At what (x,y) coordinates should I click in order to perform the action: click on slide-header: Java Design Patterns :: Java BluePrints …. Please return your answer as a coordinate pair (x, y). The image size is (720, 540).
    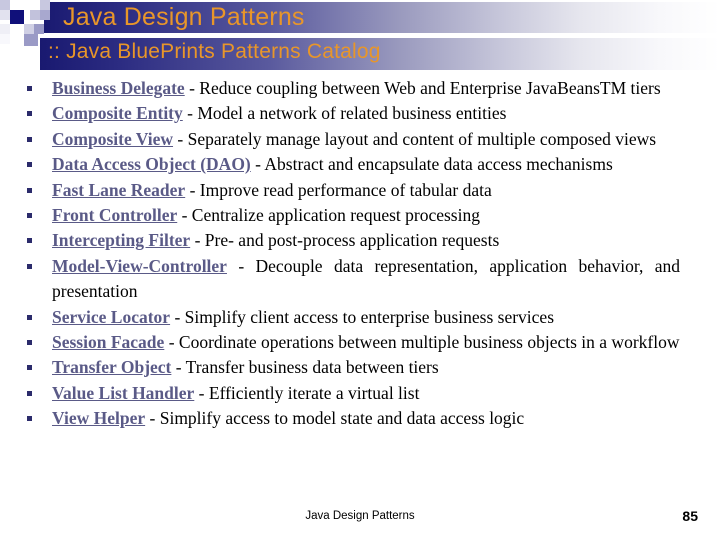
    Looking at the image, I should click on (360, 38).